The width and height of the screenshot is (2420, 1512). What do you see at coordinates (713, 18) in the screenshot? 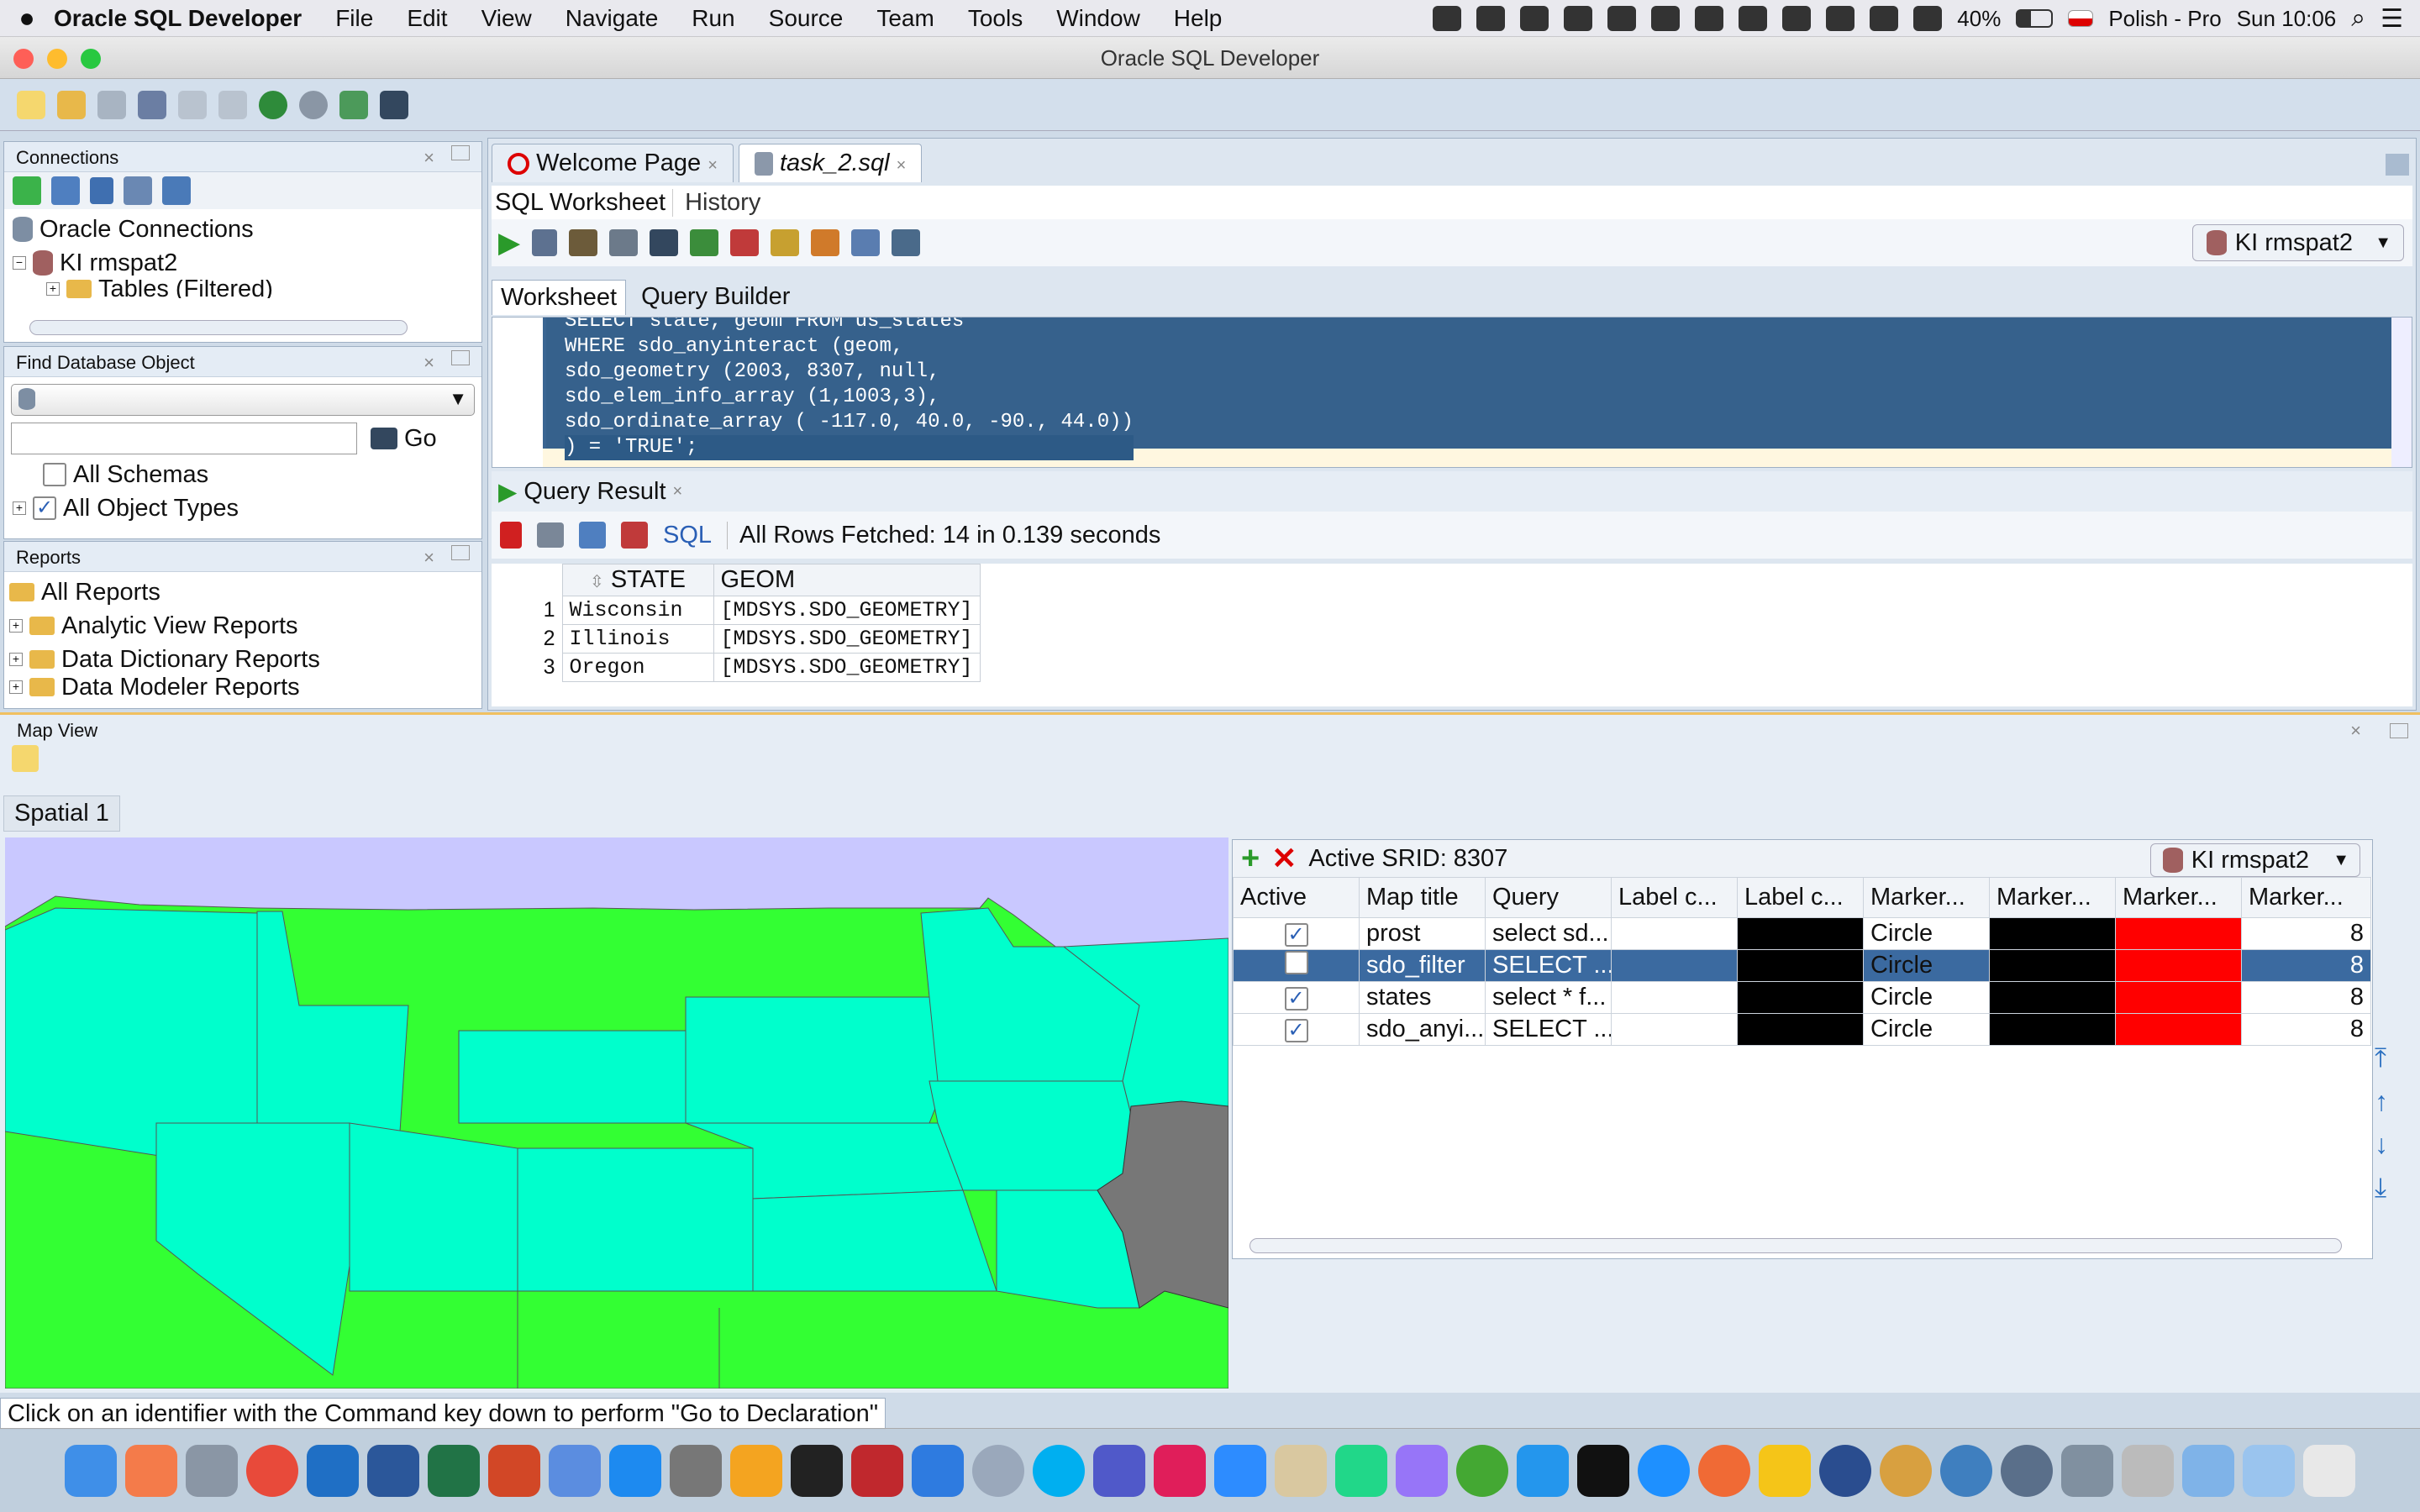
I see `menu-run: Run` at bounding box center [713, 18].